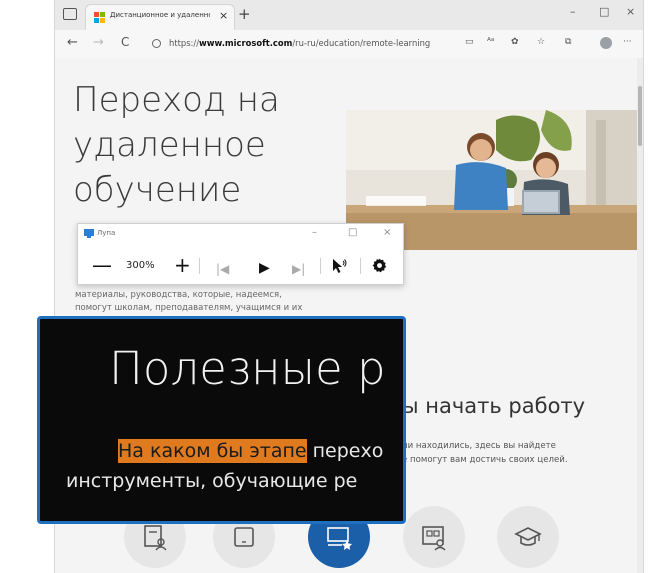 This screenshot has width=659, height=573. I want to click on magnifier-minimize-button: –, so click(314, 232).